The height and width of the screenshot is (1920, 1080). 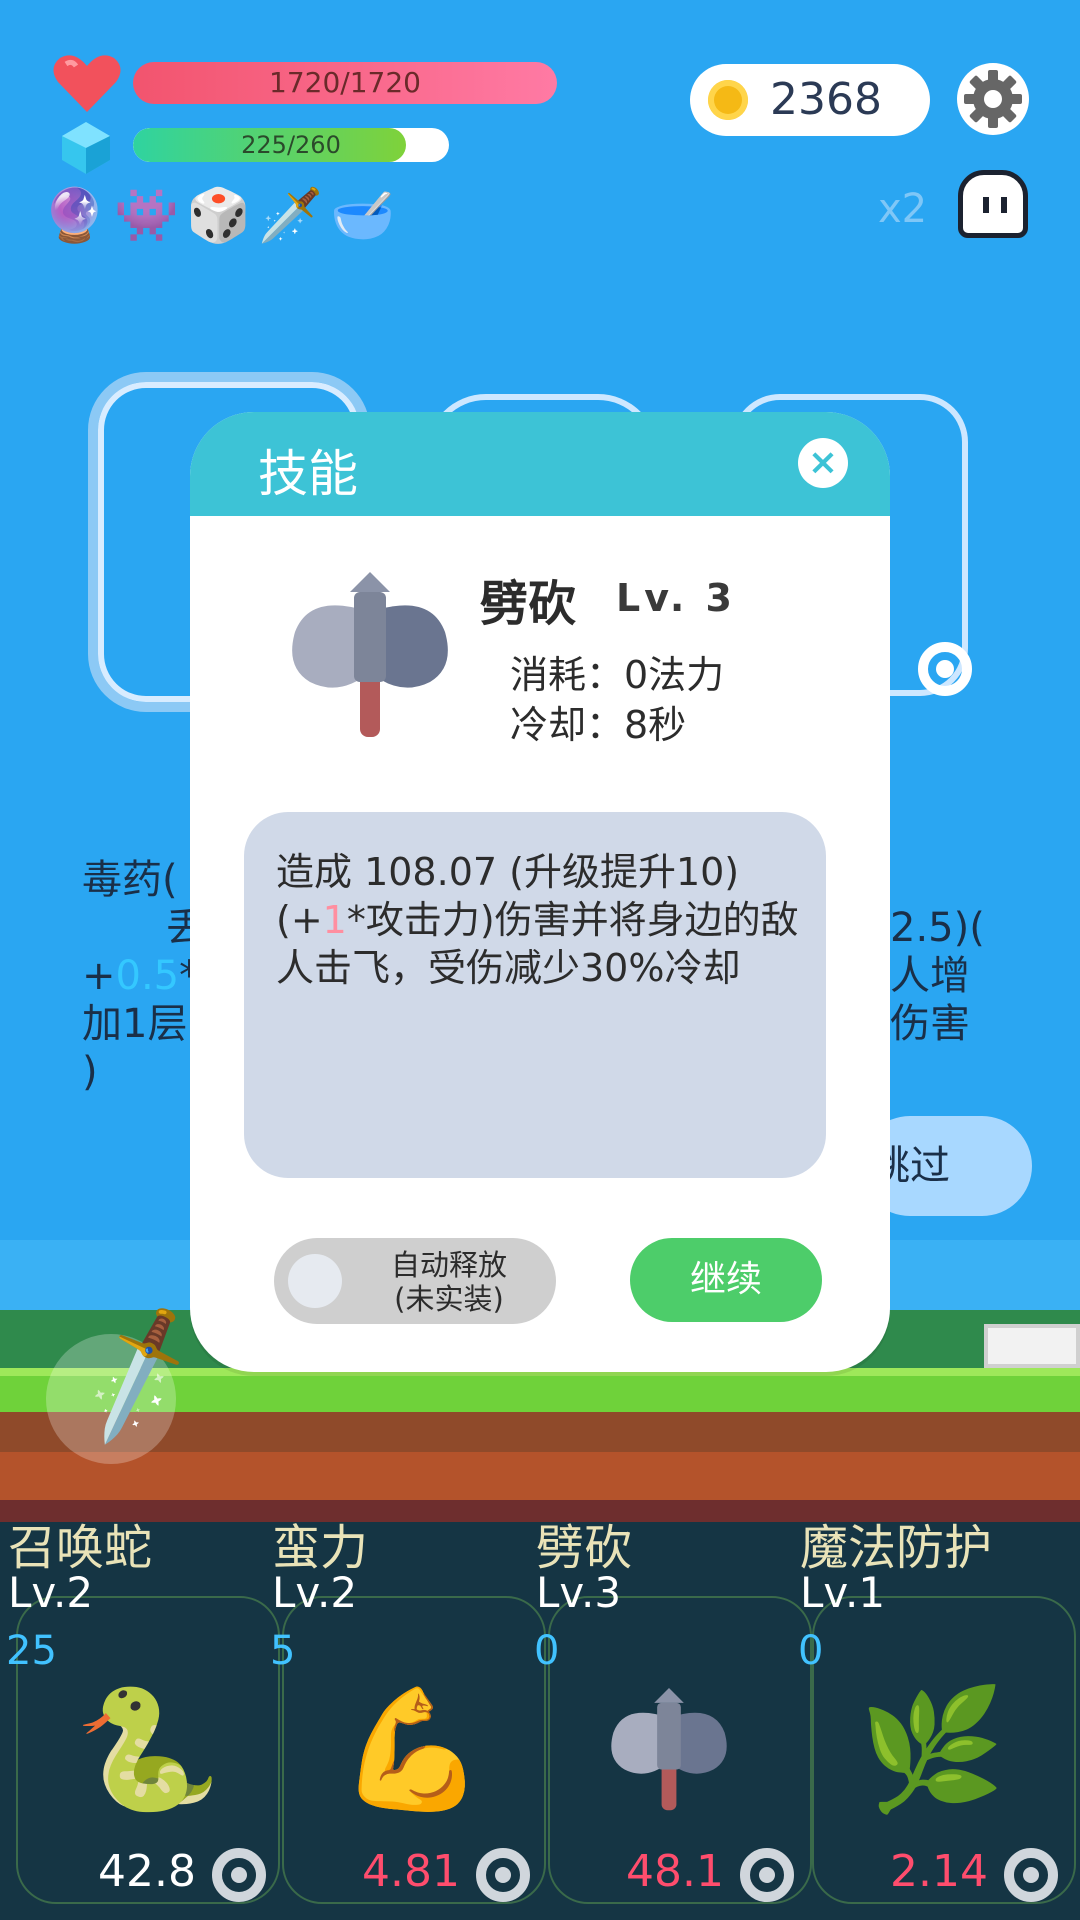 I want to click on snake-icon: 🐍, so click(x=148, y=1749).